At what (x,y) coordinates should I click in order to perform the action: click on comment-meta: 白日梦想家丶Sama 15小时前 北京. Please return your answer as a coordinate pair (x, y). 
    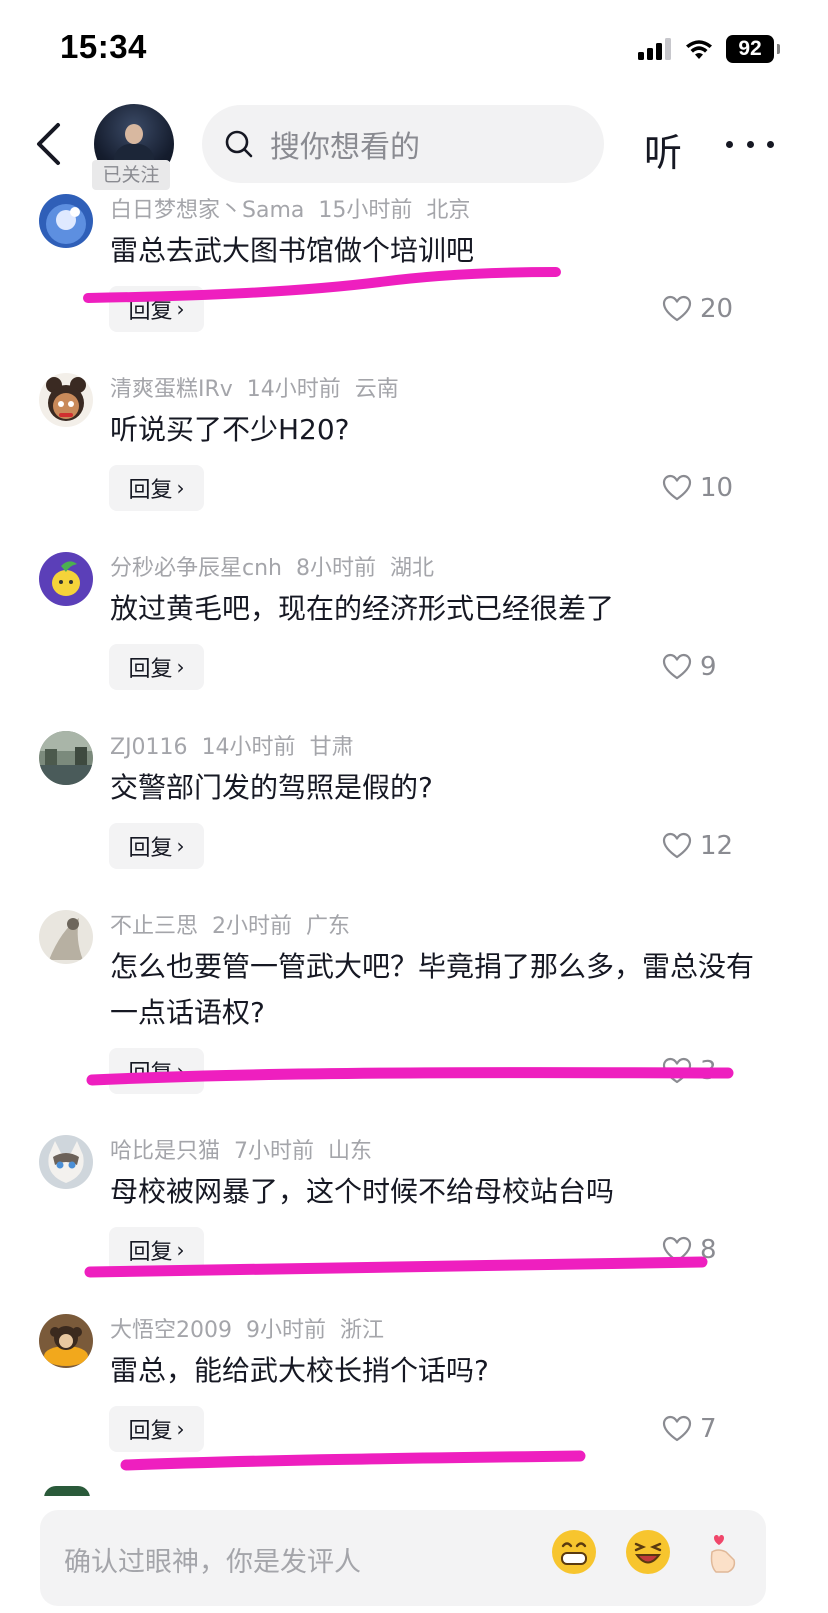
    Looking at the image, I should click on (297, 208).